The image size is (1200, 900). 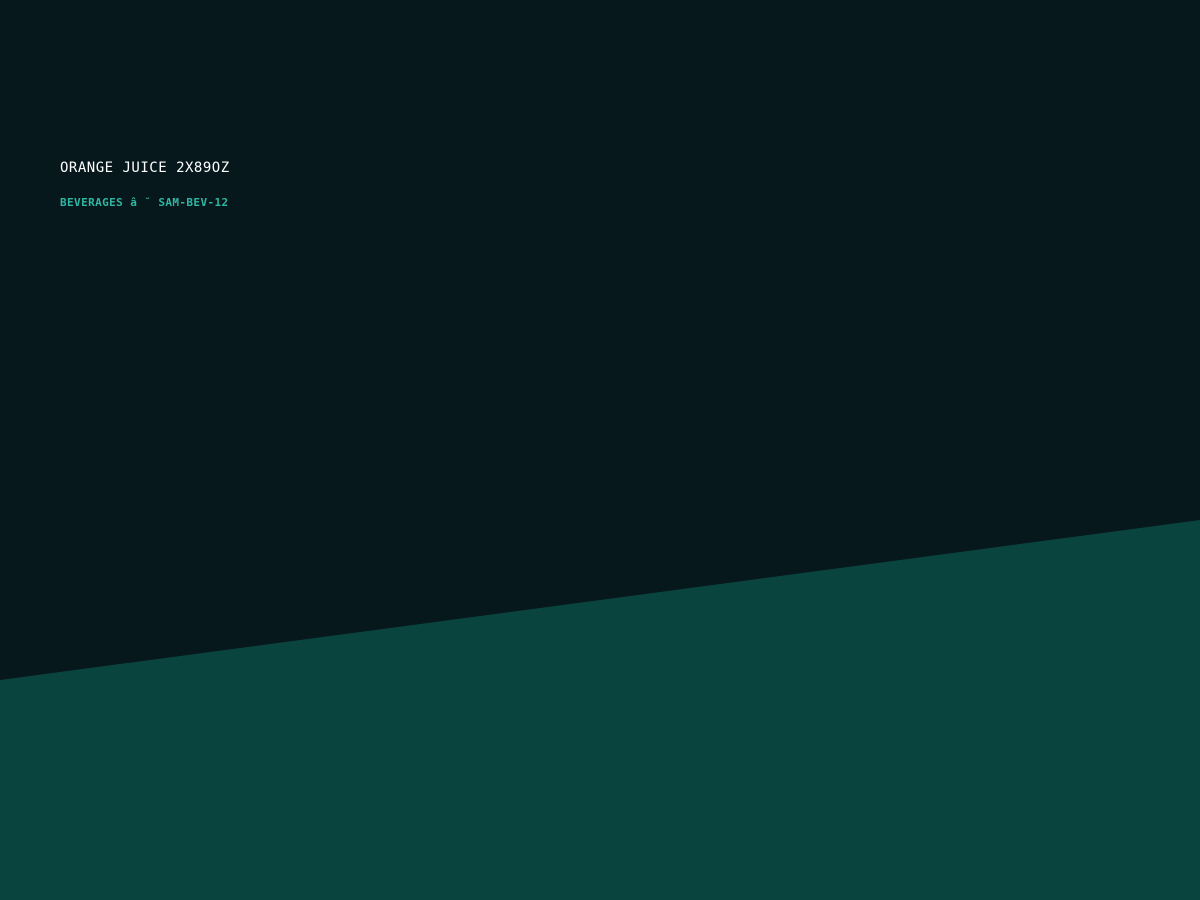 What do you see at coordinates (144, 202) in the screenshot?
I see `product-meta: BEVERAGES â ˘ SAM-BEV-12` at bounding box center [144, 202].